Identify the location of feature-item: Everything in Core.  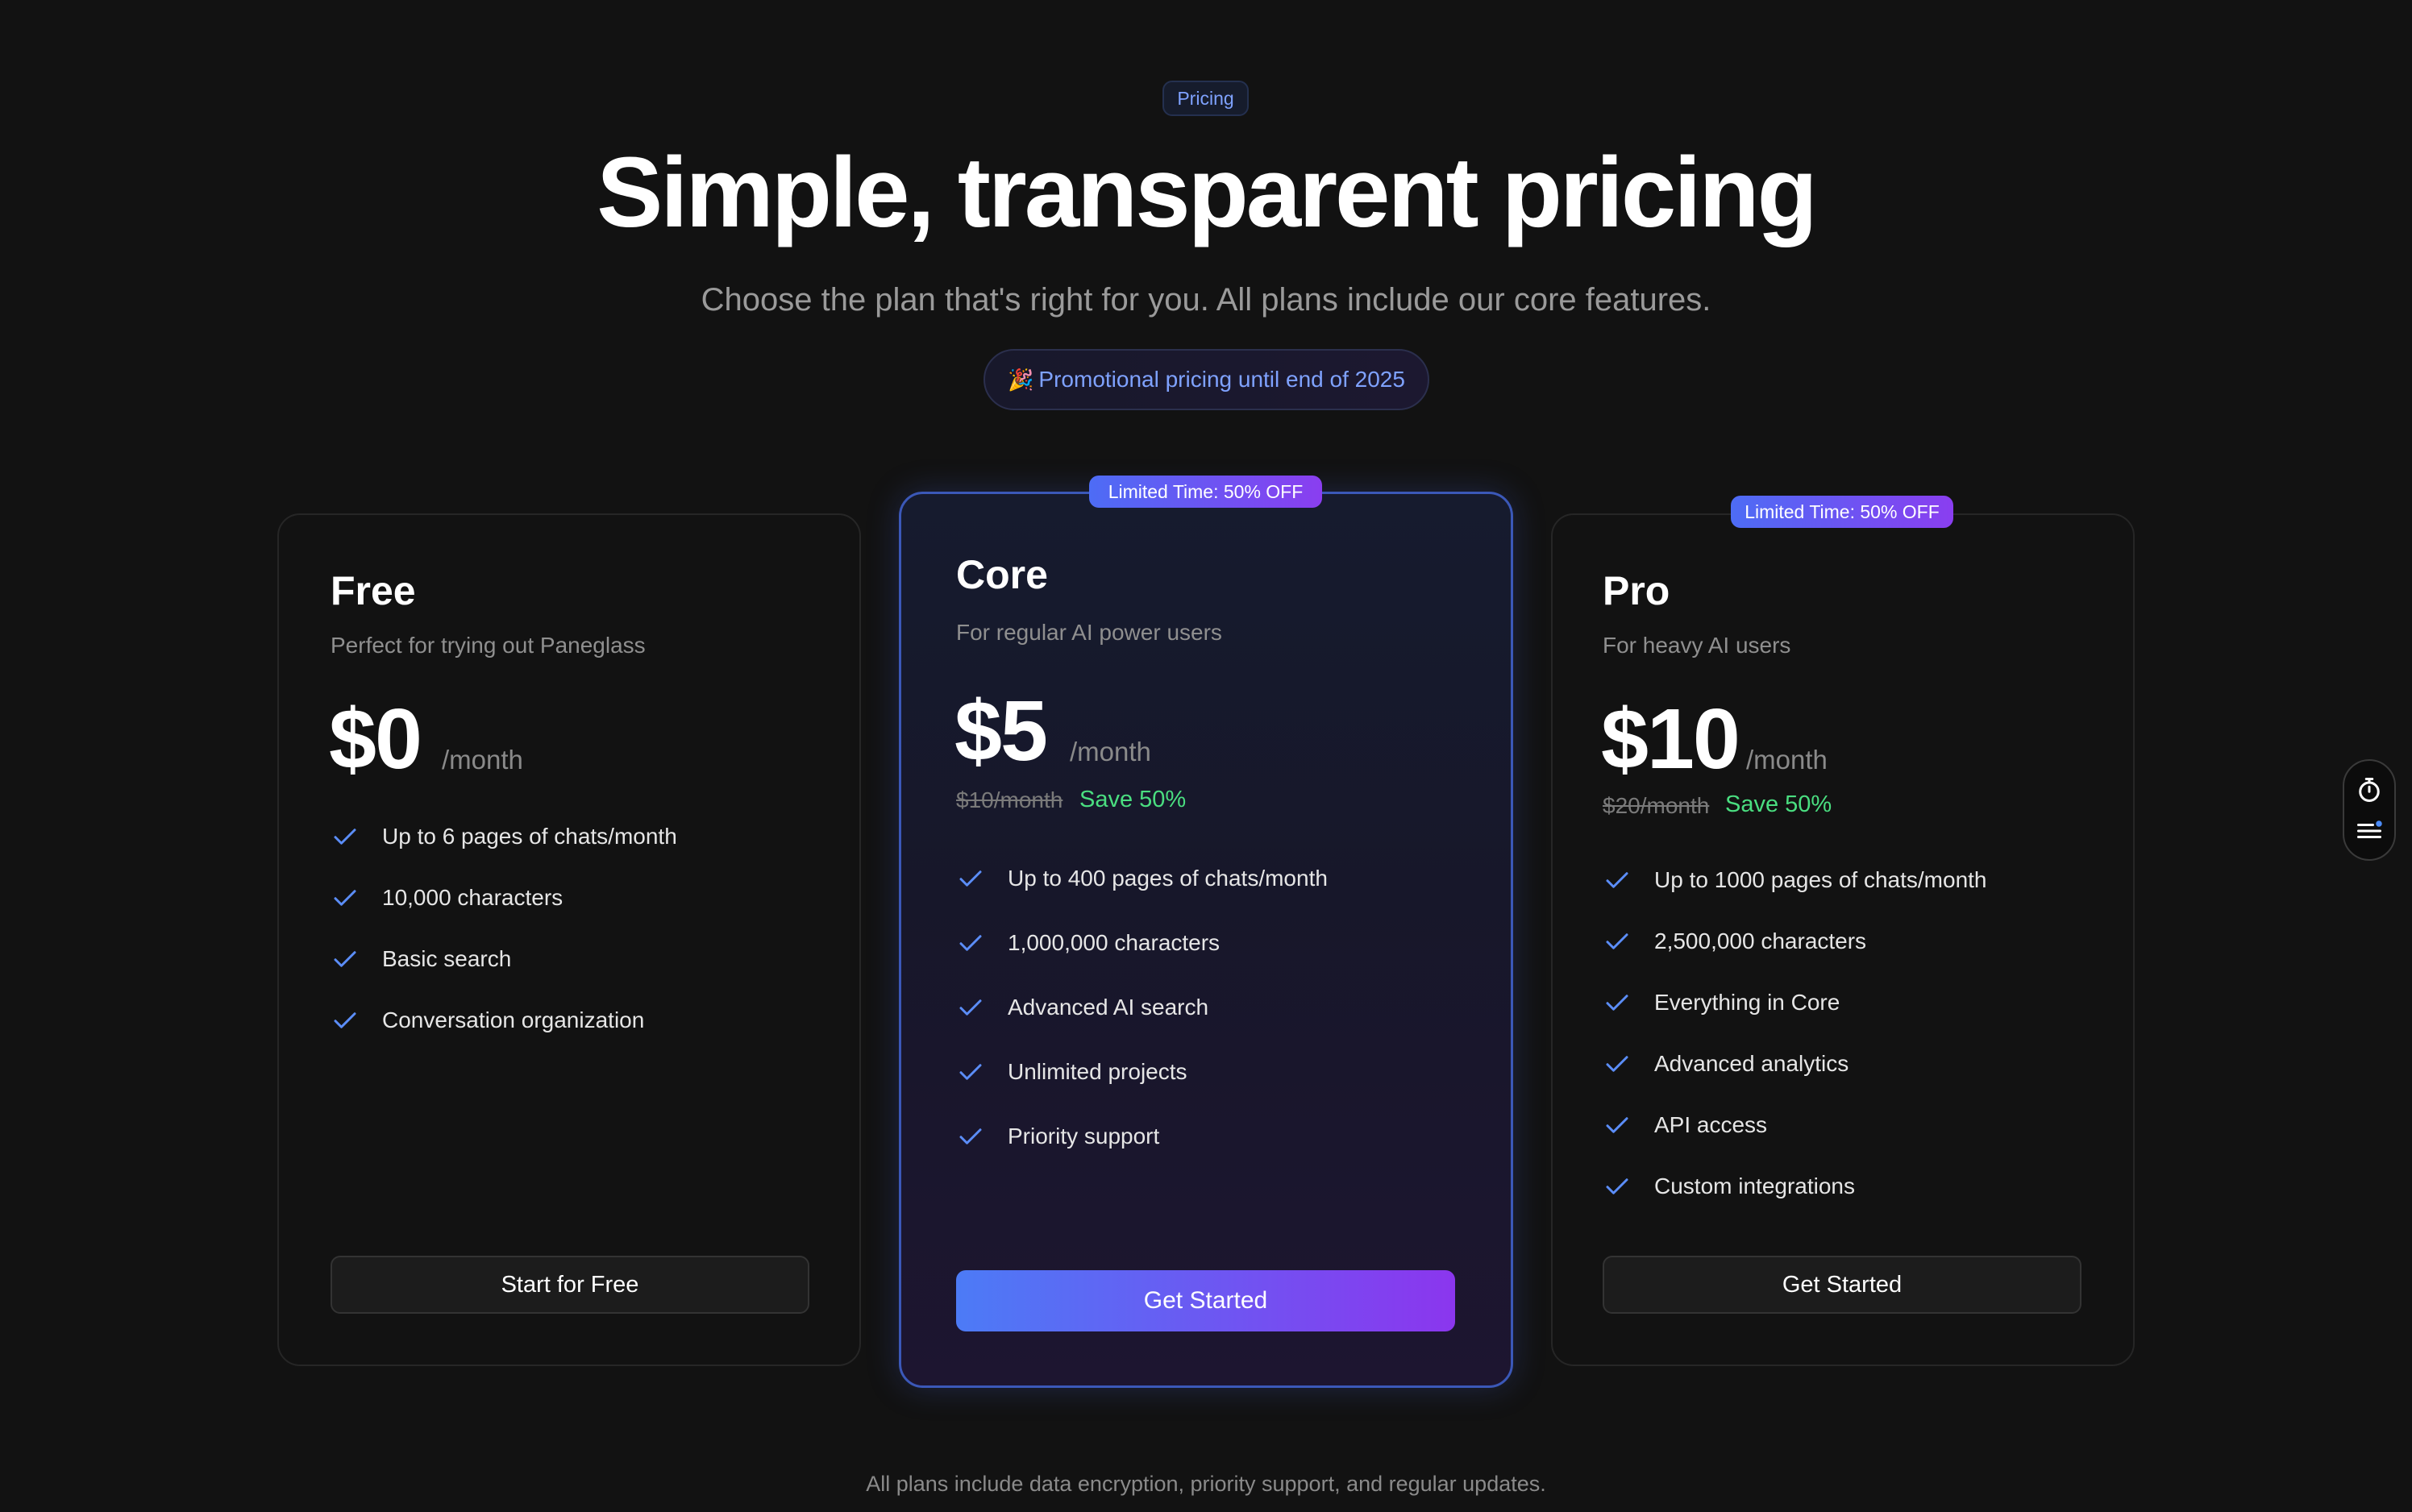
(1795, 1002).